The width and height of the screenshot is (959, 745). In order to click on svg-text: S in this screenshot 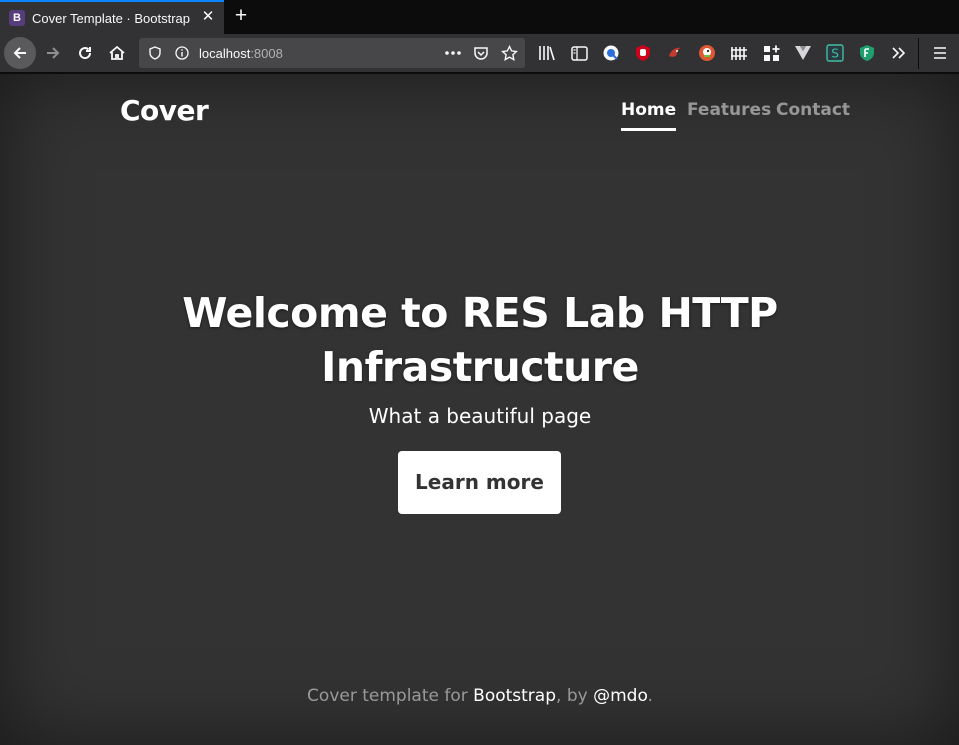, I will do `click(835, 54)`.